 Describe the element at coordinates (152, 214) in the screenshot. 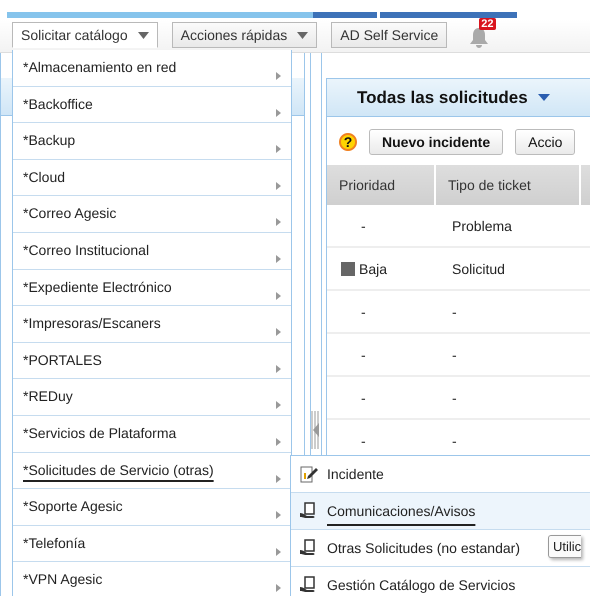

I see `menu-item: *Correo Agesic` at that location.